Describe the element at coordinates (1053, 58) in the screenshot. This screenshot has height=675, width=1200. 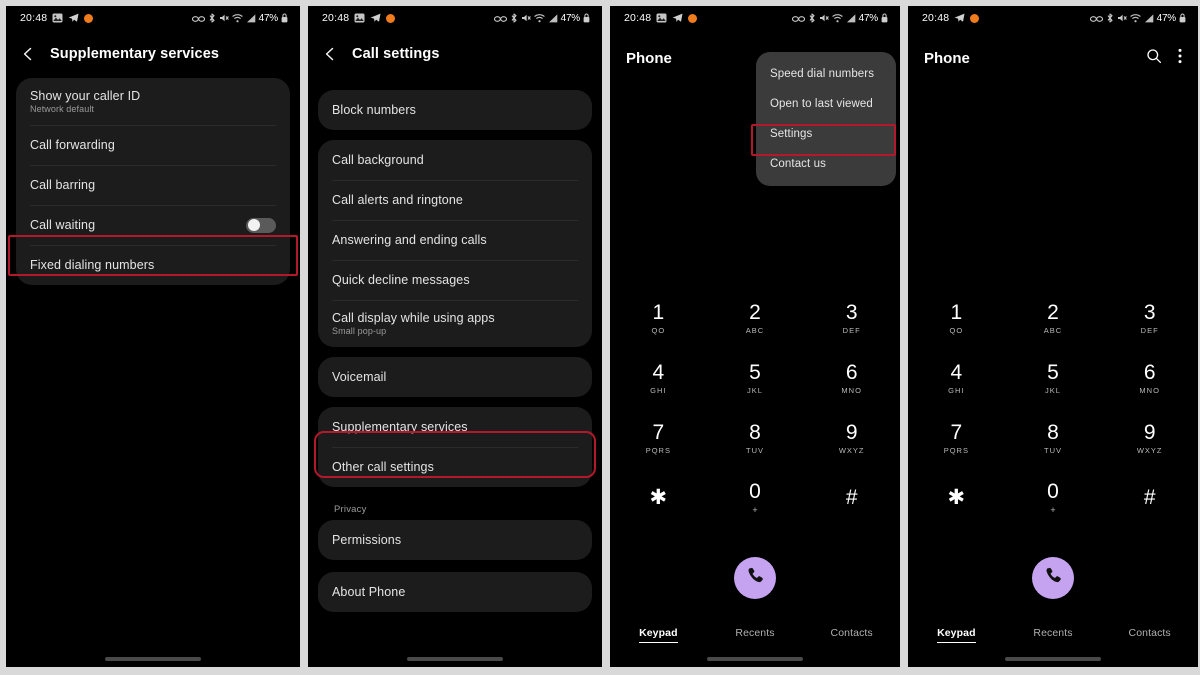
I see `app-bar-phone: Phone` at that location.